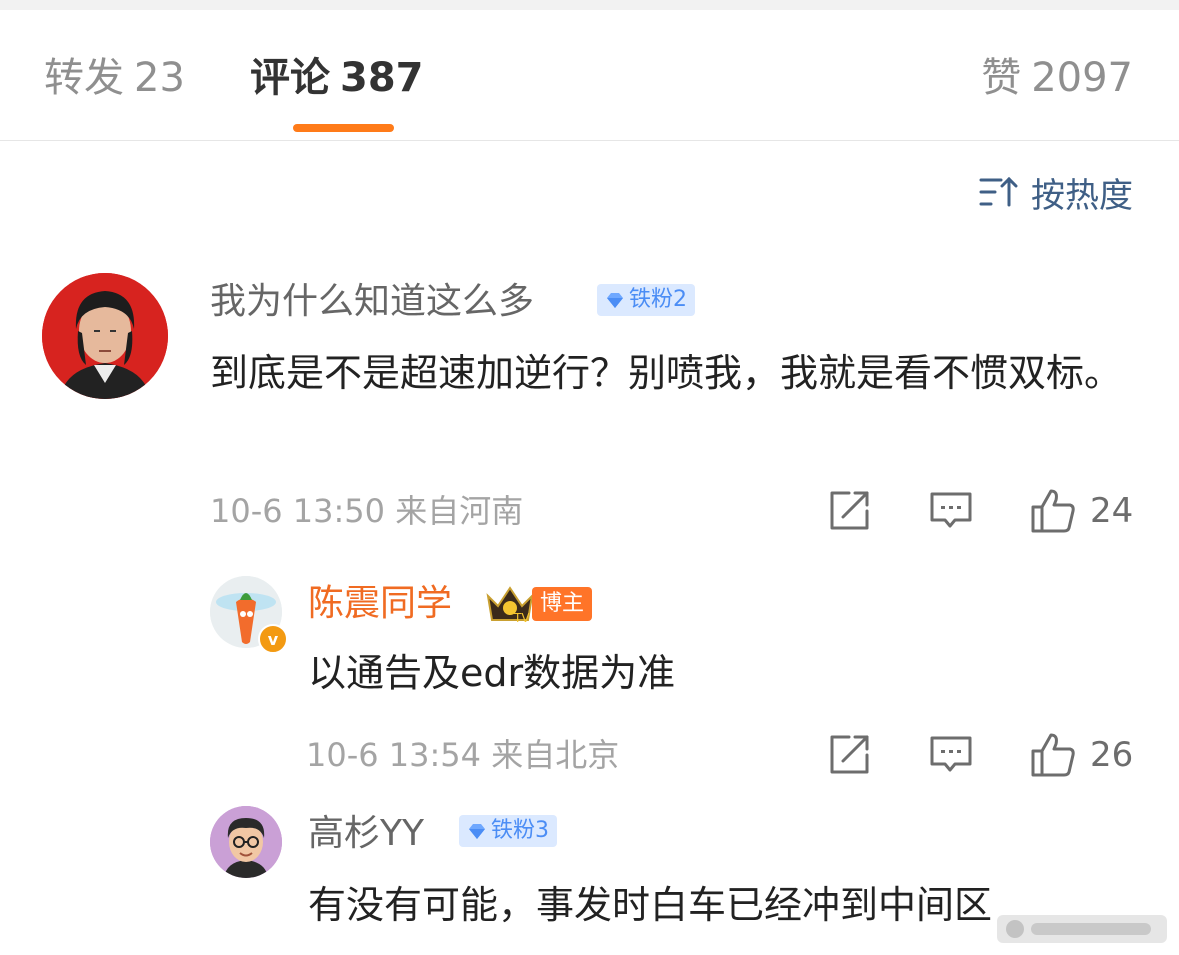  I want to click on comment-username: 高杉YY, so click(366, 834).